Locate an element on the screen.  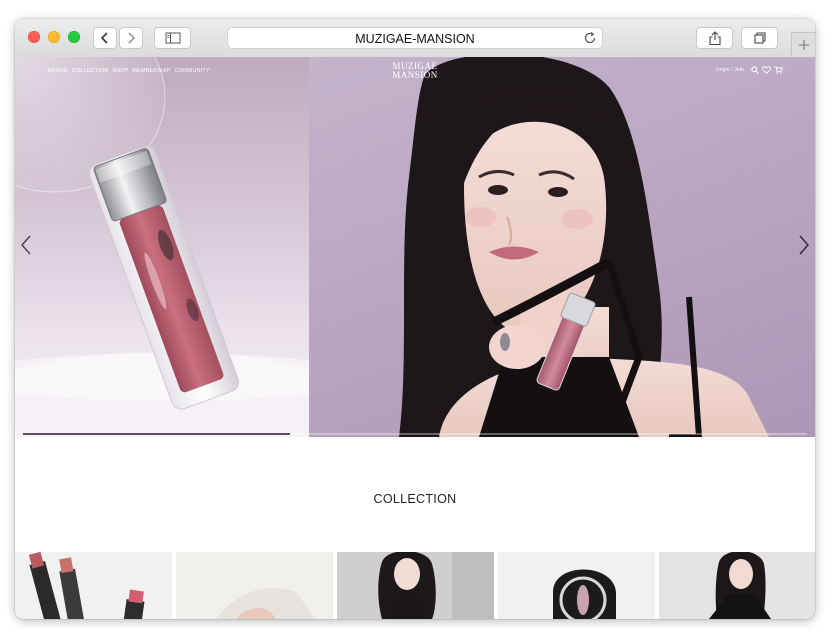
address-bar: MUZIGAE-MANSION is located at coordinates (415, 38).